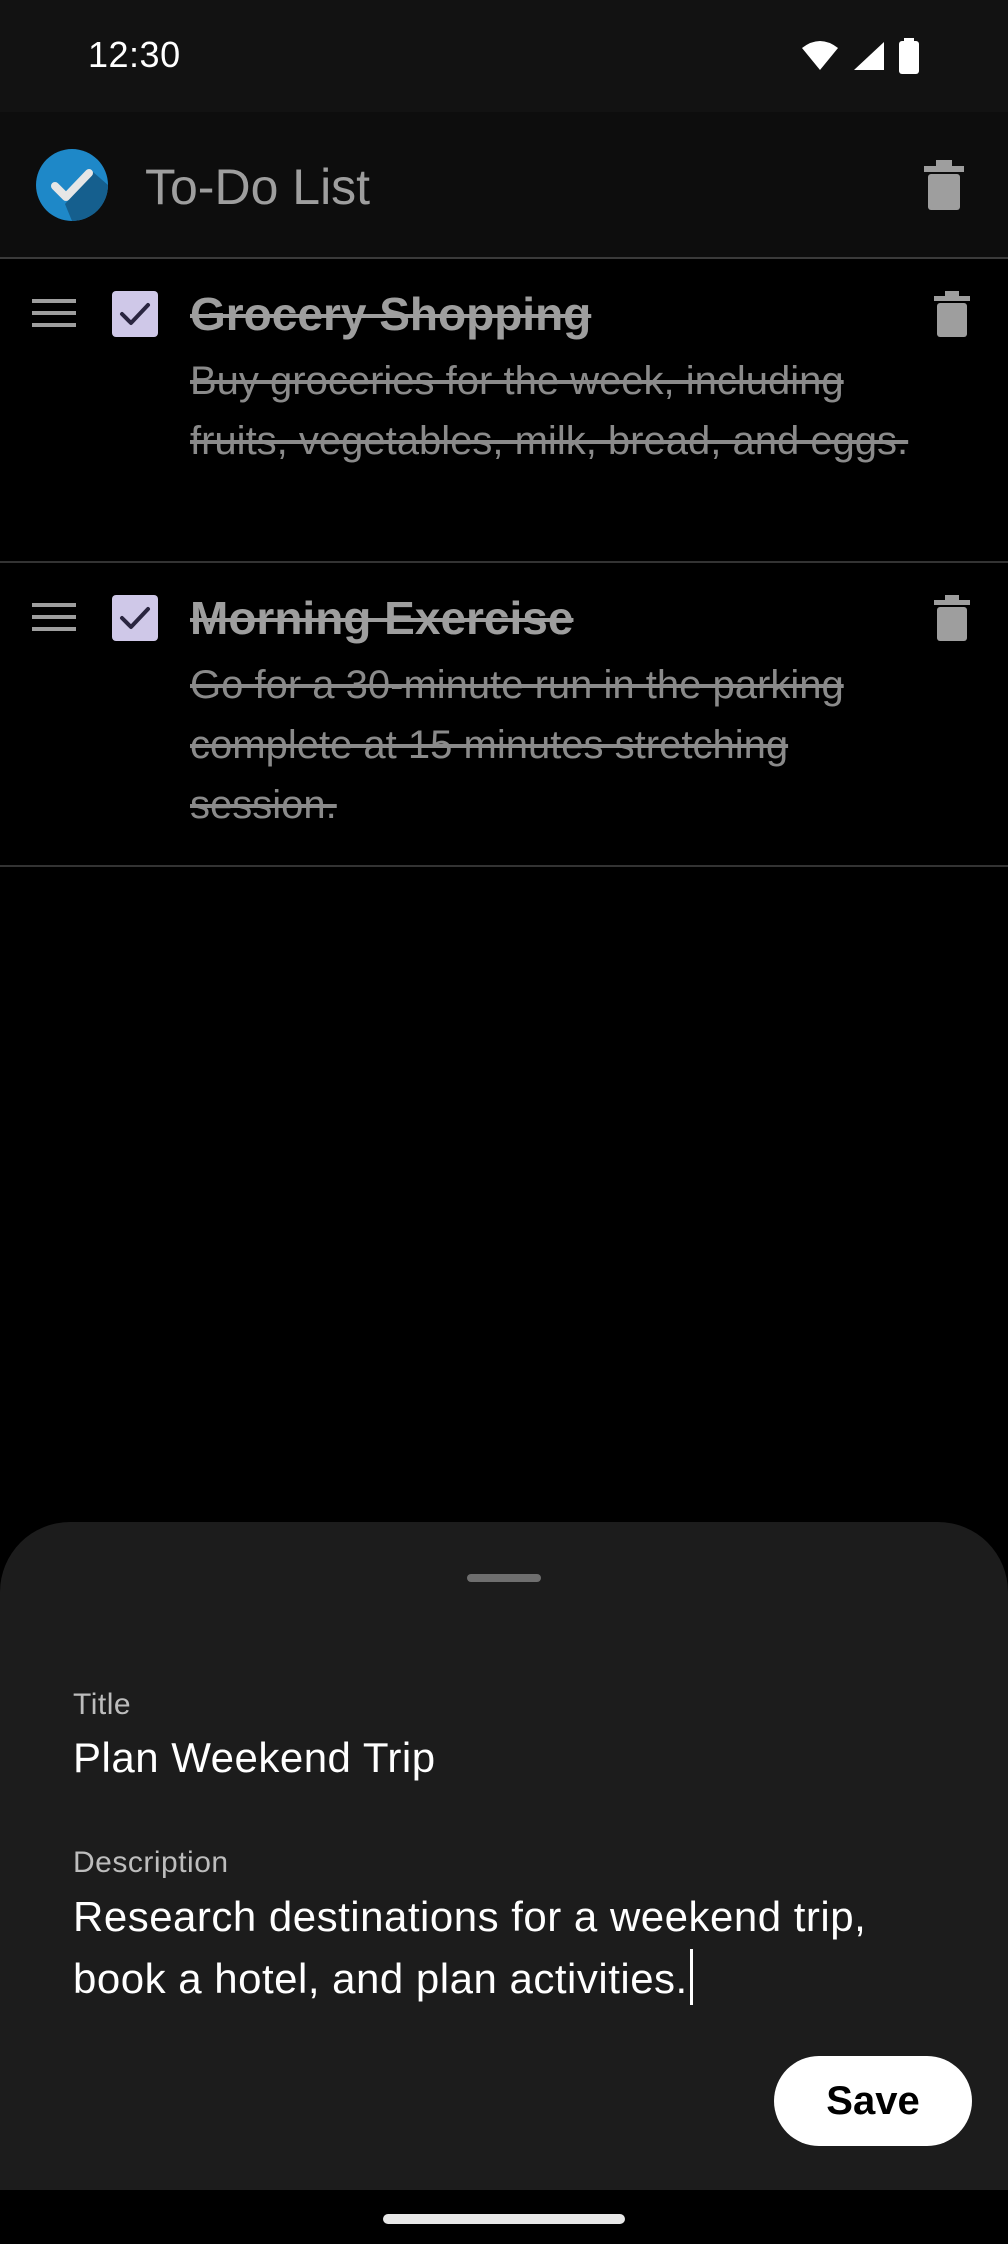 The width and height of the screenshot is (1008, 2244). I want to click on battery-icon, so click(909, 56).